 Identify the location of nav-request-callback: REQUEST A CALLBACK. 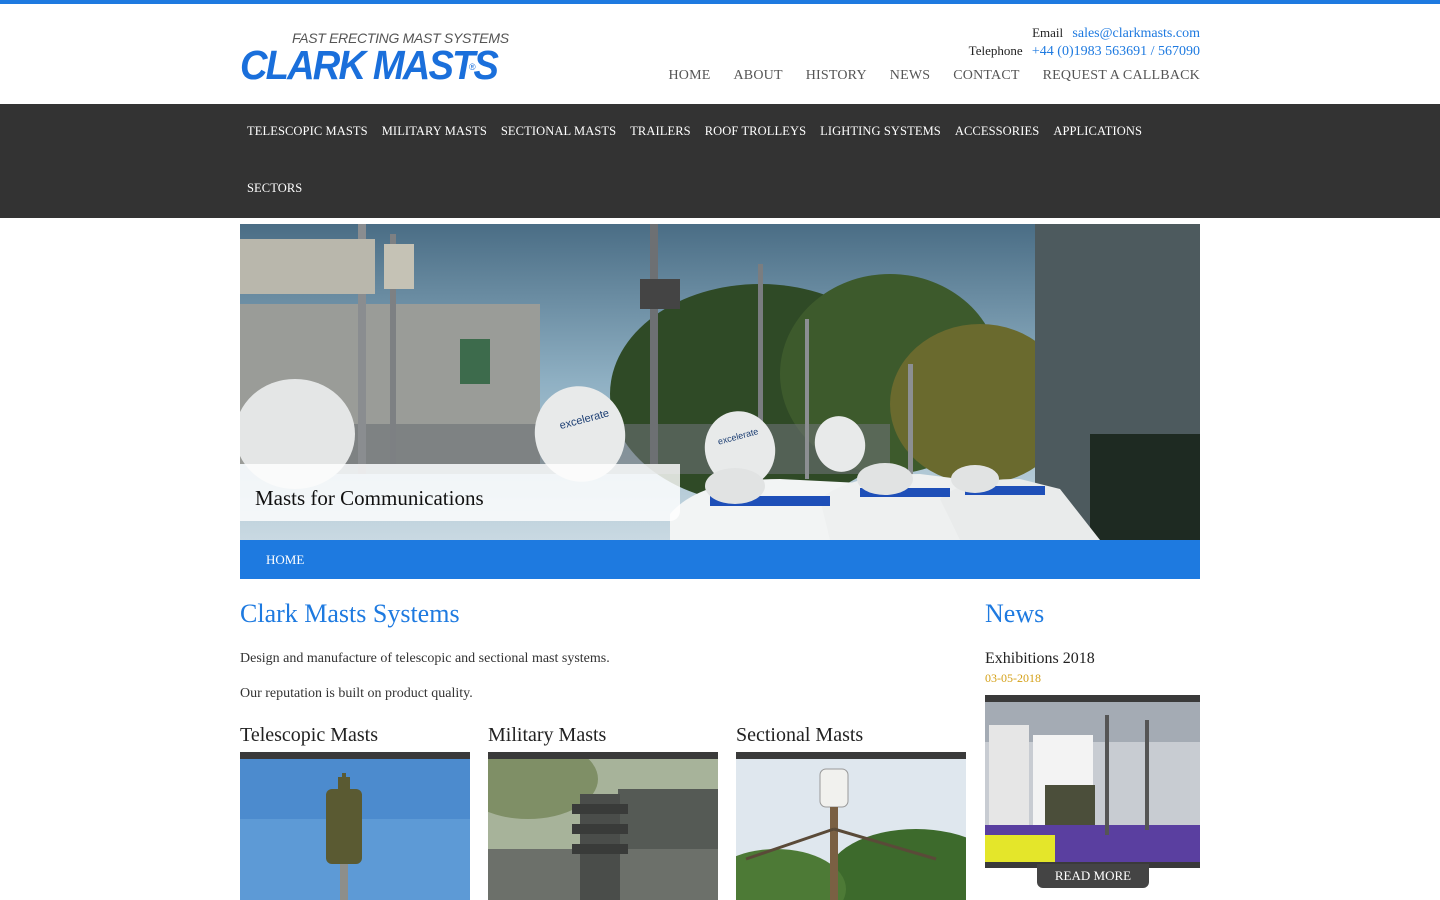
(1121, 76).